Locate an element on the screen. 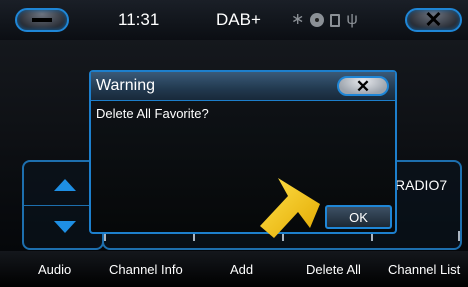  bluetooth-icon: ∗ is located at coordinates (298, 19).